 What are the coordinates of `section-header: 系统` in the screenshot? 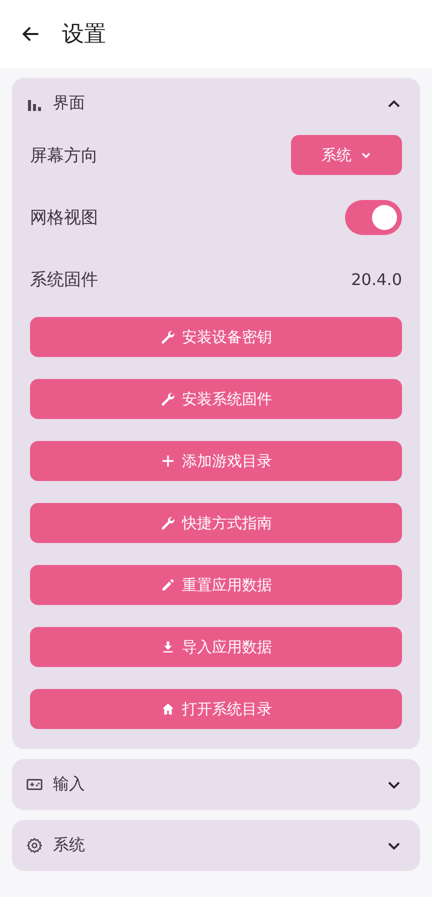 It's located at (216, 845).